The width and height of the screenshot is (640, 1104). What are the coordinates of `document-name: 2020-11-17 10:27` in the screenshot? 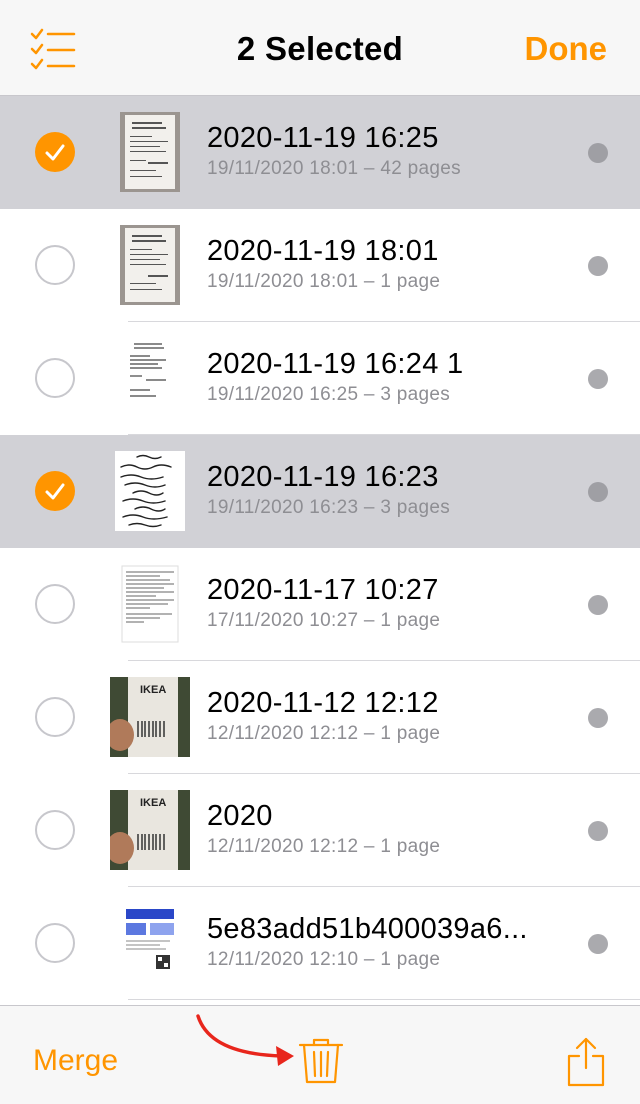 It's located at (323, 590).